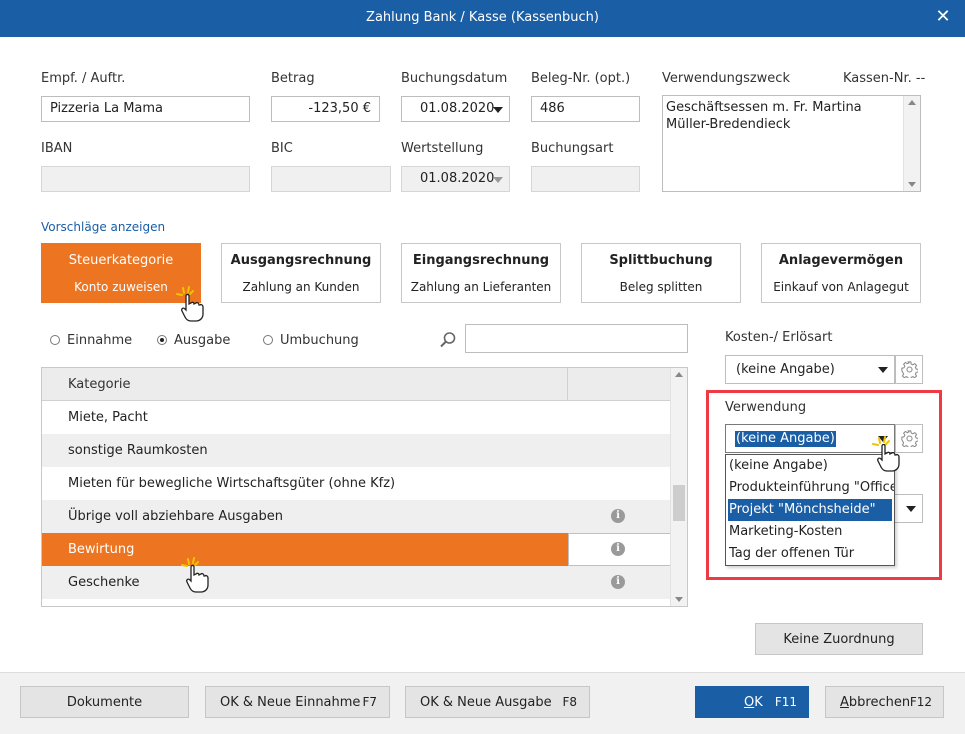 This screenshot has height=734, width=965. I want to click on memo-scrollbar, so click(911, 143).